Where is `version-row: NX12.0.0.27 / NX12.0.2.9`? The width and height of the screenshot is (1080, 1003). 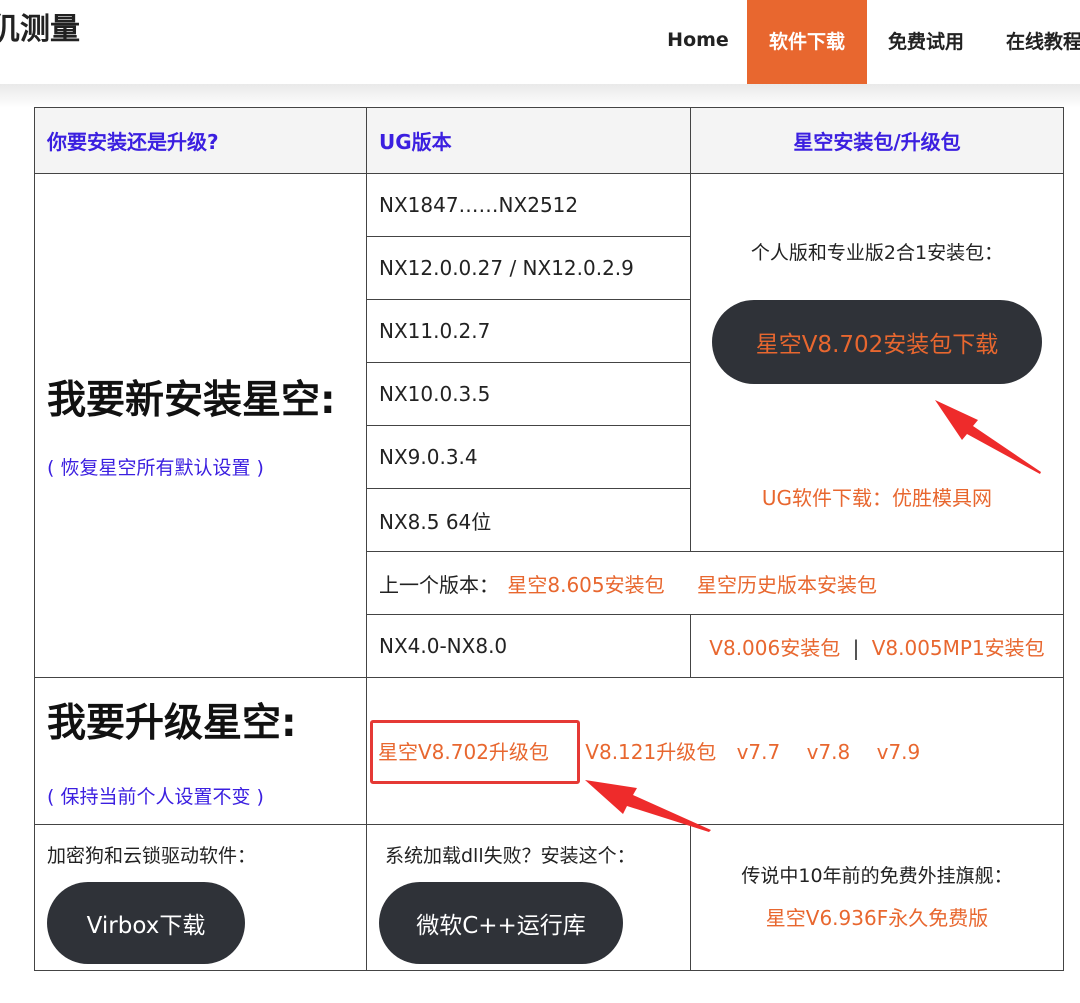
version-row: NX12.0.0.27 / NX12.0.2.9 is located at coordinates (528, 268).